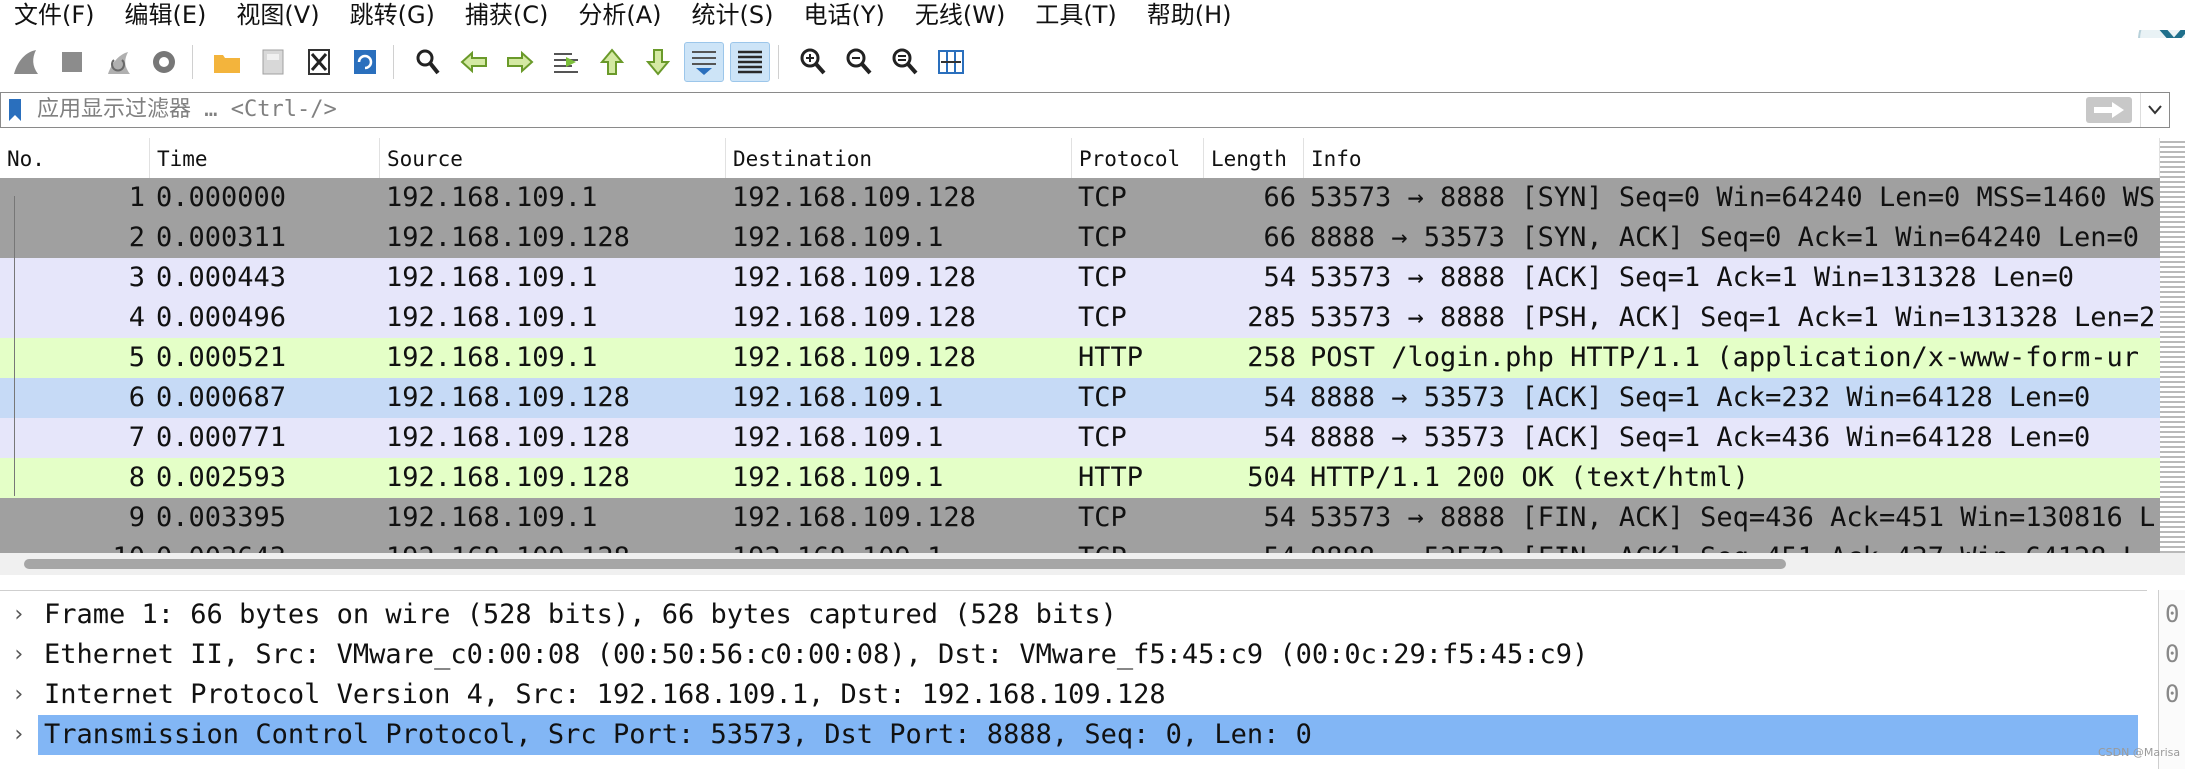 The width and height of the screenshot is (2185, 770). I want to click on go-forward-button, so click(520, 62).